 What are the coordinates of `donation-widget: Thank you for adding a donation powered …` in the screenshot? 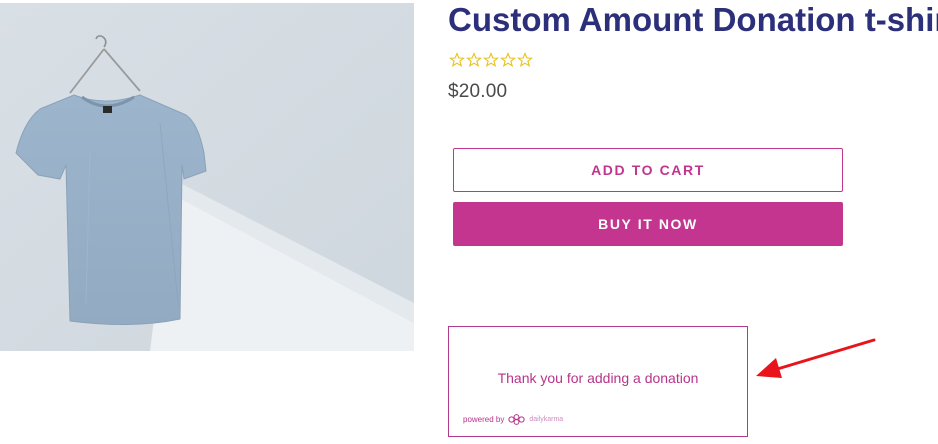 It's located at (598, 381).